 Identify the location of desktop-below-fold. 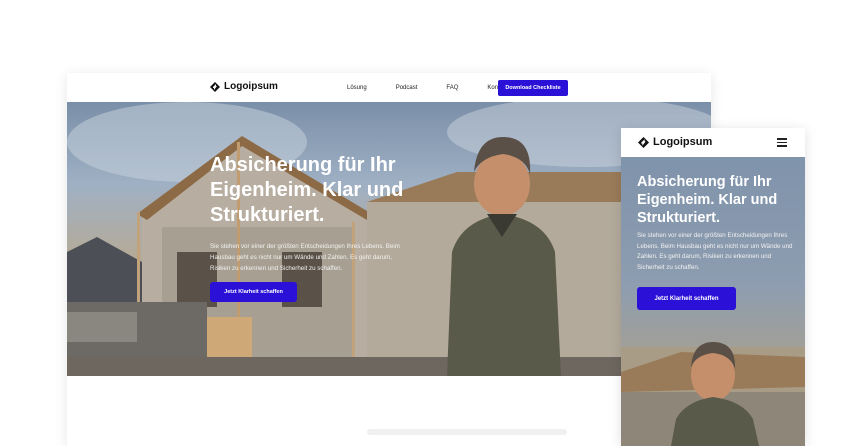
(389, 411).